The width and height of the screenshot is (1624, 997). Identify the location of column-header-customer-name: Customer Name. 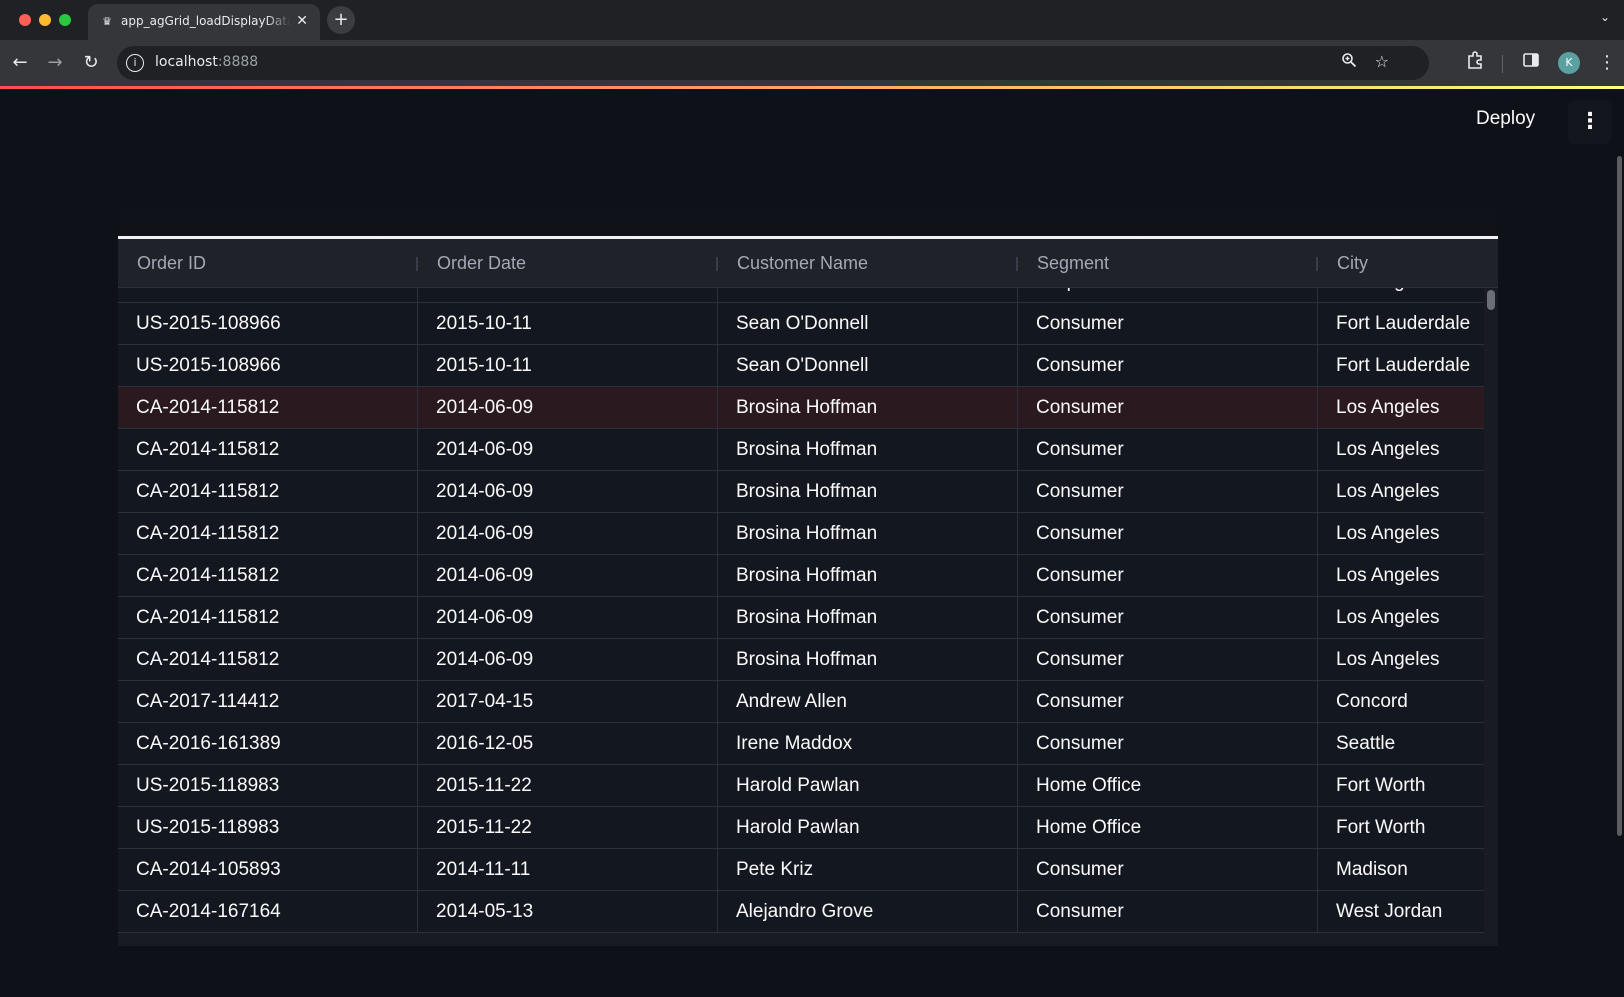
(868, 263).